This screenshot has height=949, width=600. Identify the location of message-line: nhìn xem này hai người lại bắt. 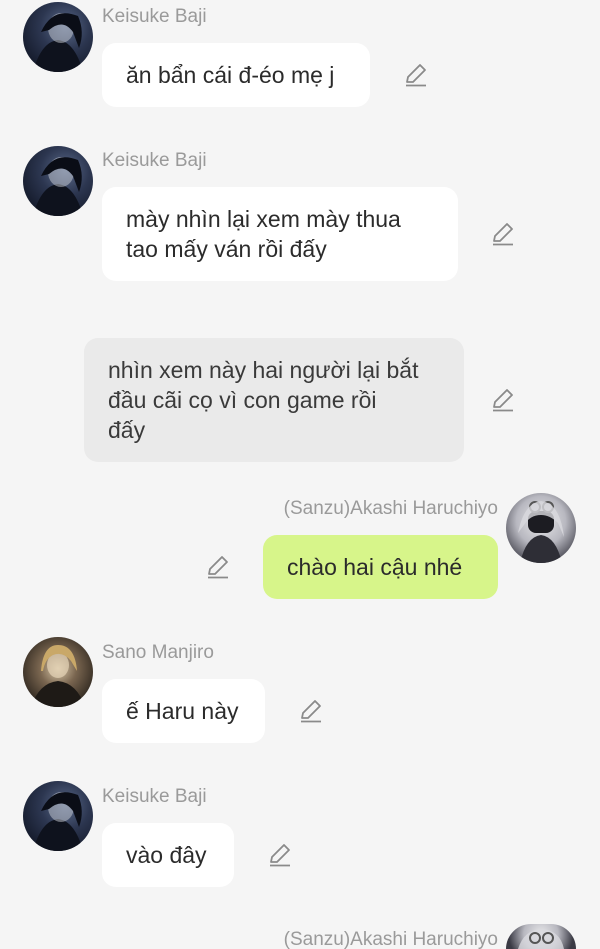
(263, 370).